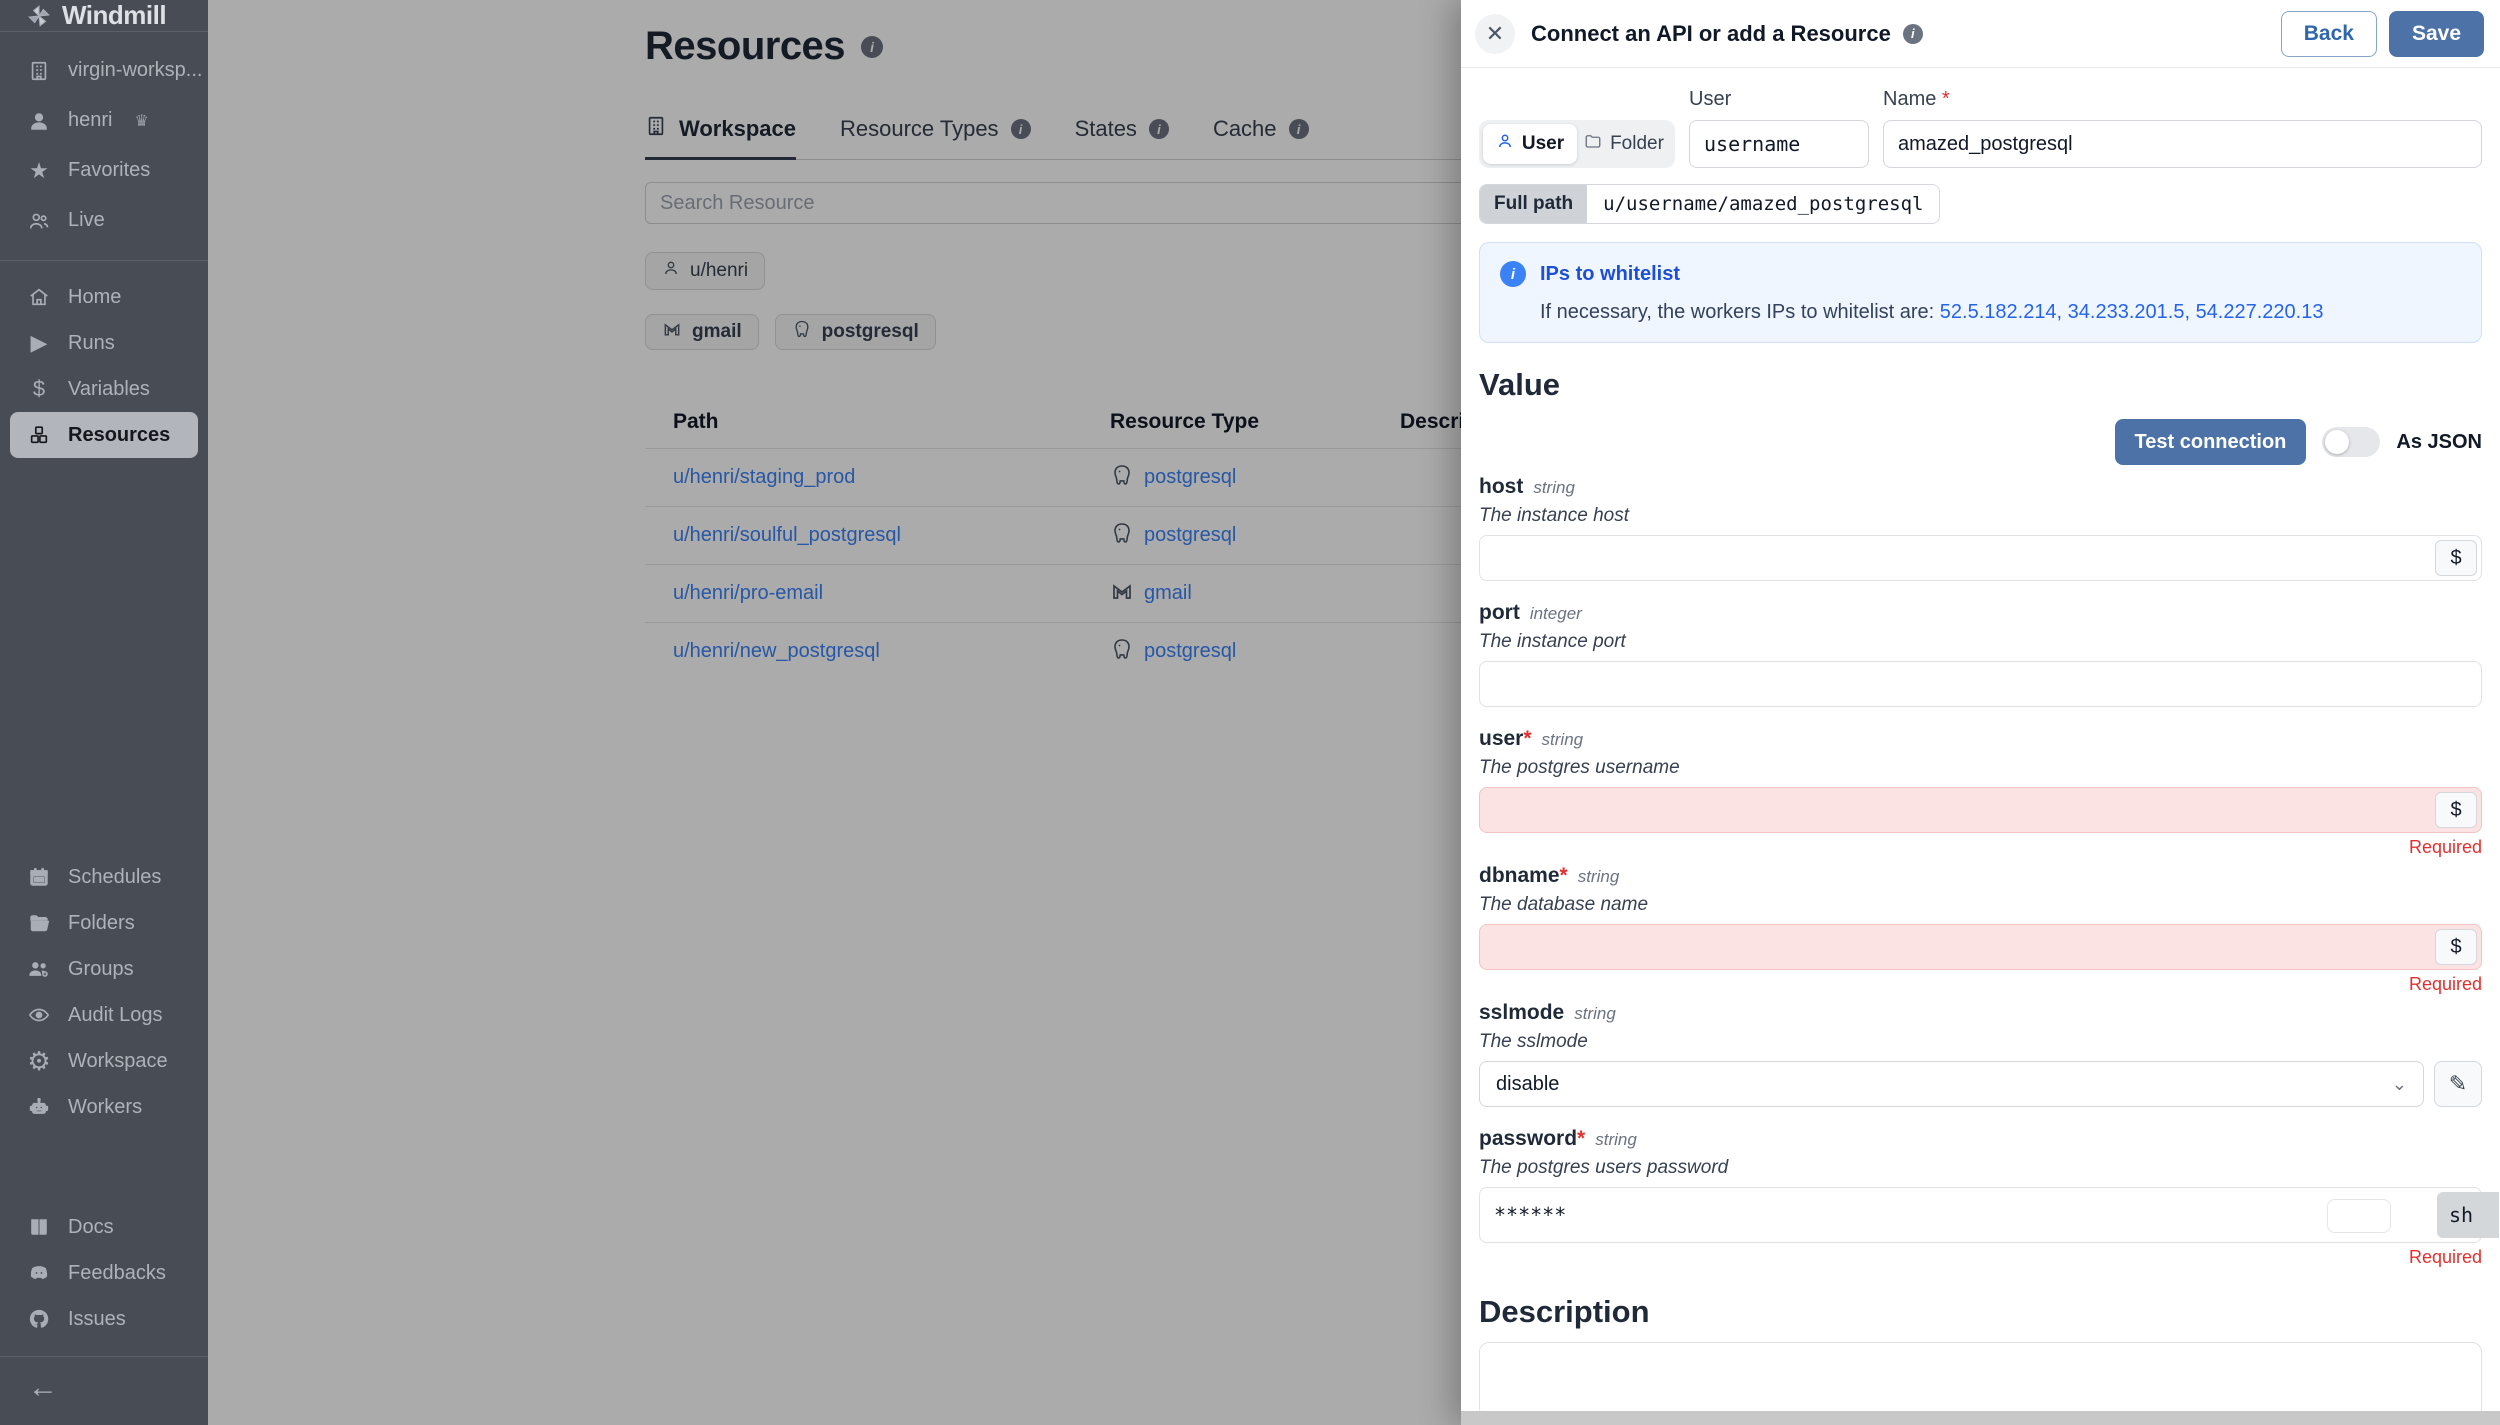  Describe the element at coordinates (1980, 1418) in the screenshot. I see `horizontal-scrollbar` at that location.